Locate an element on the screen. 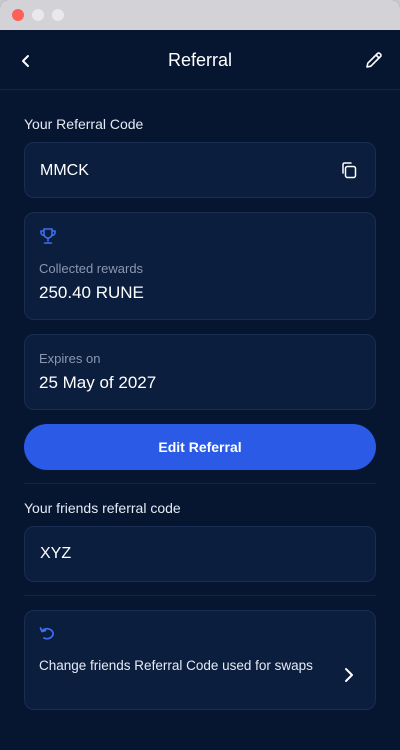 The image size is (400, 750). rewards-label: Collected rewards is located at coordinates (91, 268).